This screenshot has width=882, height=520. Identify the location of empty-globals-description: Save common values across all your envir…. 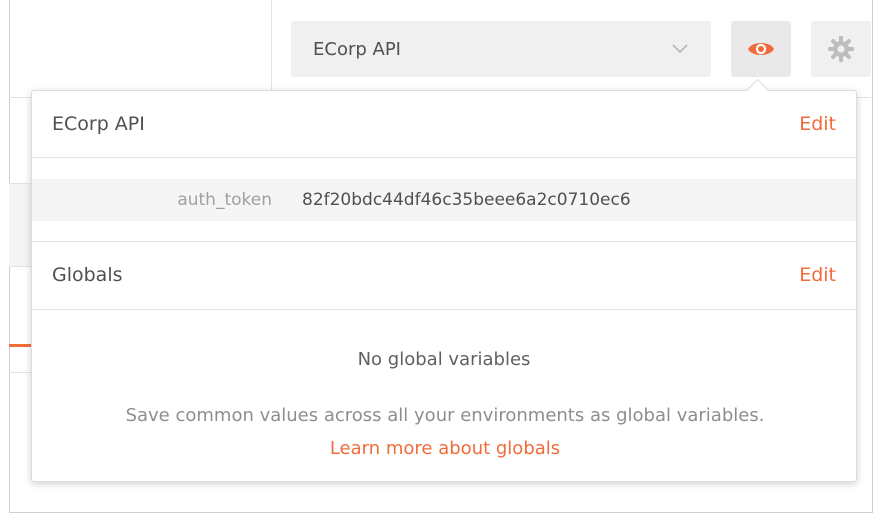
(445, 432).